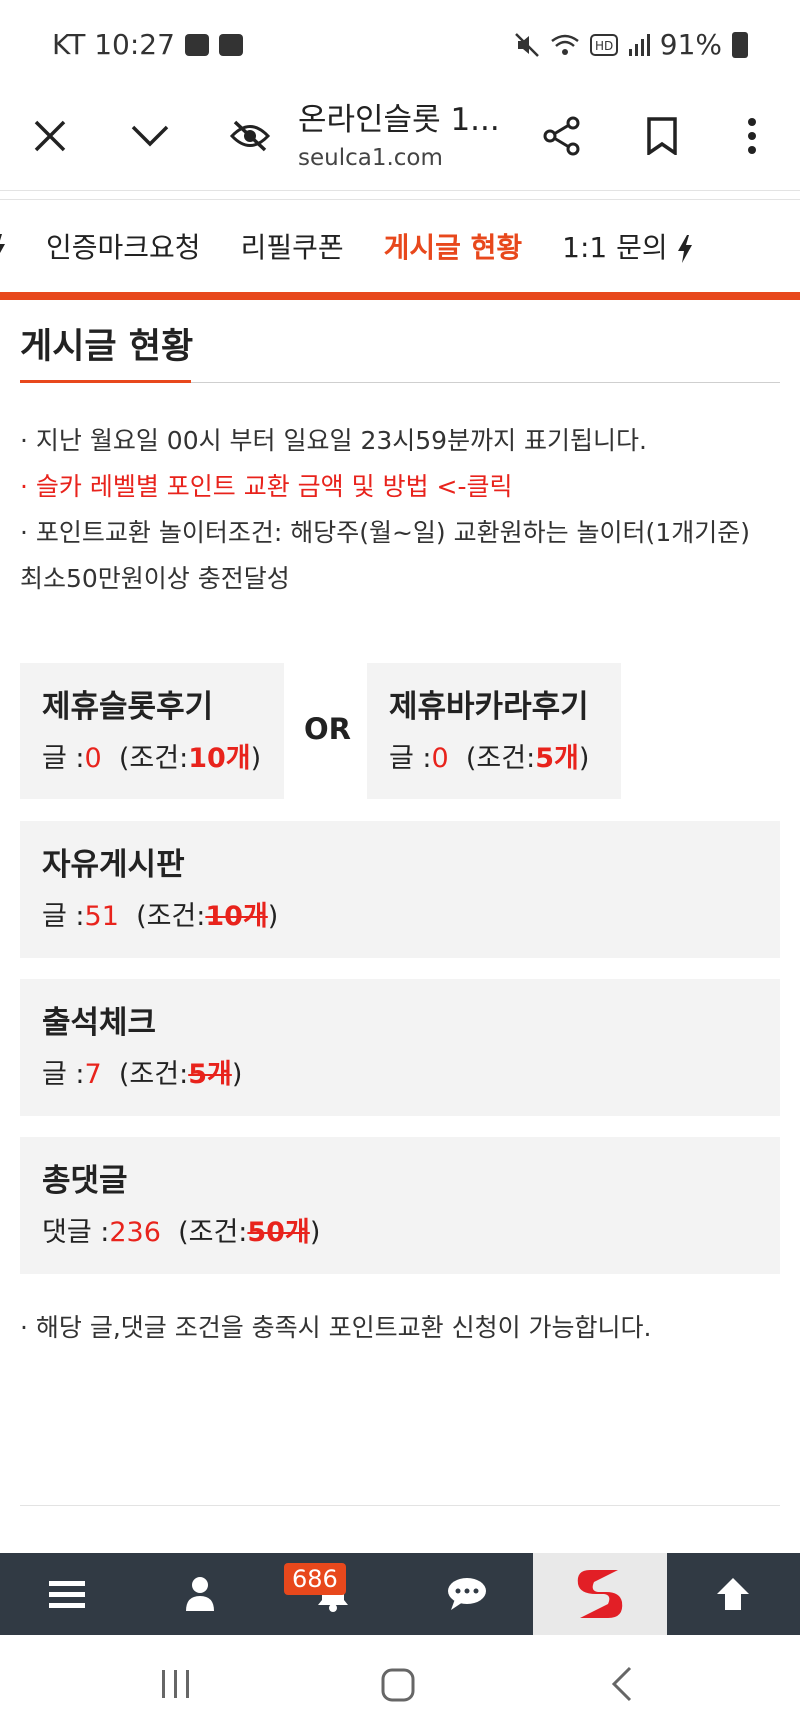 The width and height of the screenshot is (800, 1734). I want to click on signal-icon, so click(639, 44).